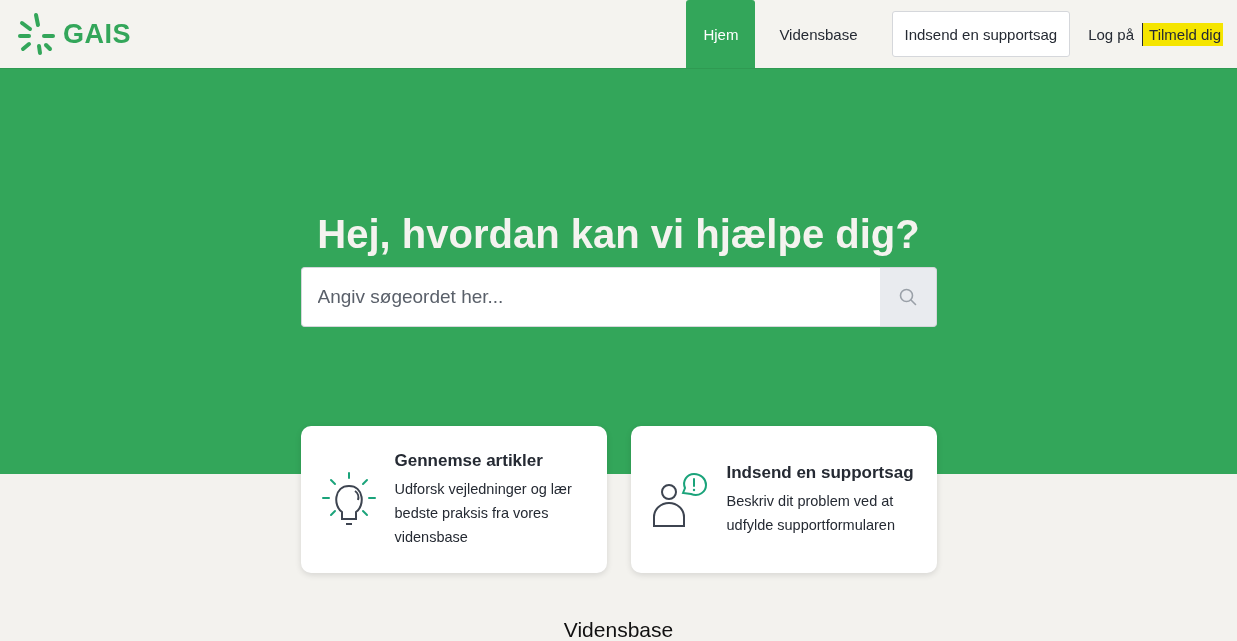 Image resolution: width=1237 pixels, height=641 pixels. Describe the element at coordinates (1111, 34) in the screenshot. I see `nav-link: Log på` at that location.